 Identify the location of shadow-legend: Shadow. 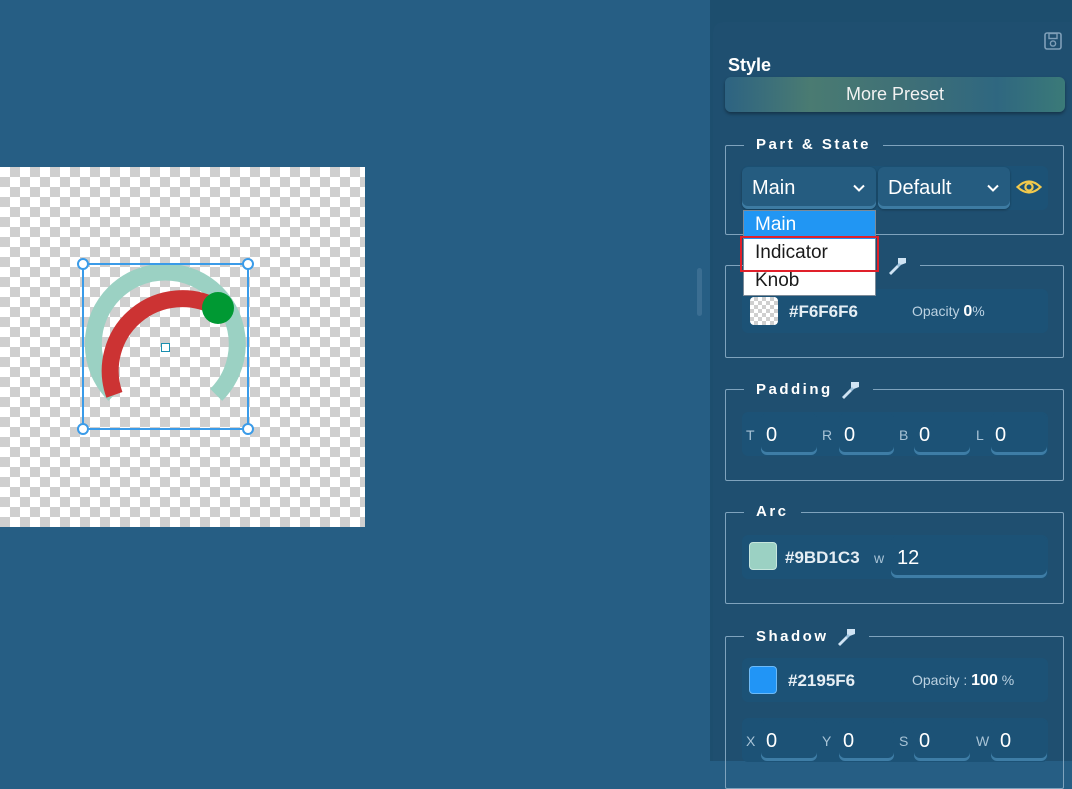
(806, 637).